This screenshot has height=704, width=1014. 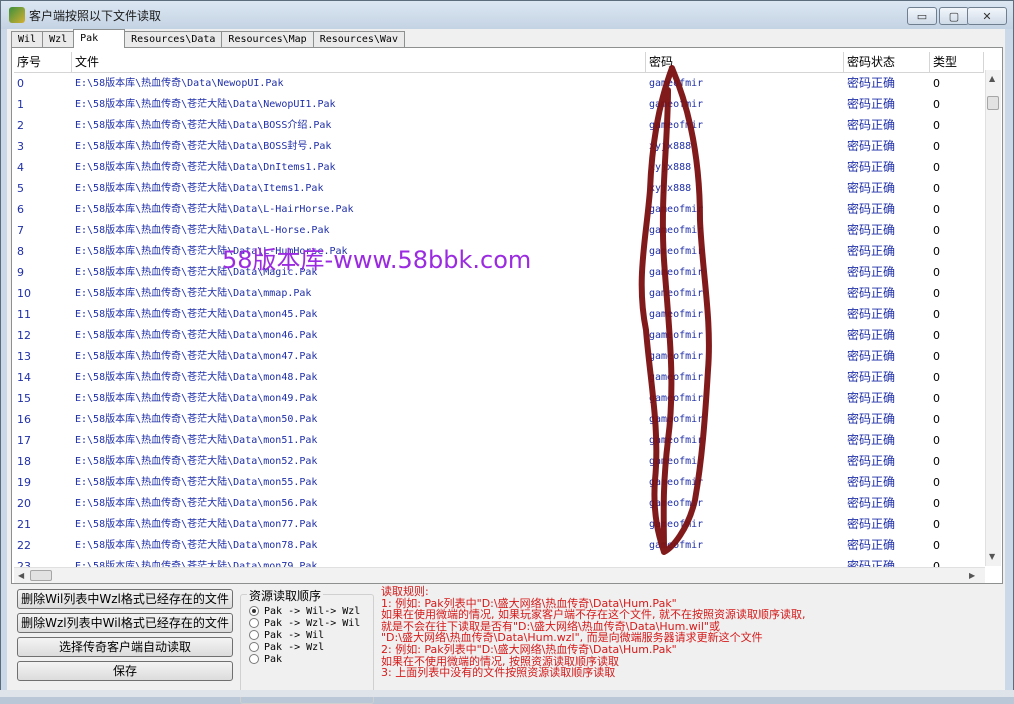 What do you see at coordinates (358, 39) in the screenshot?
I see `tab-resources-wav: Resources\Wav` at bounding box center [358, 39].